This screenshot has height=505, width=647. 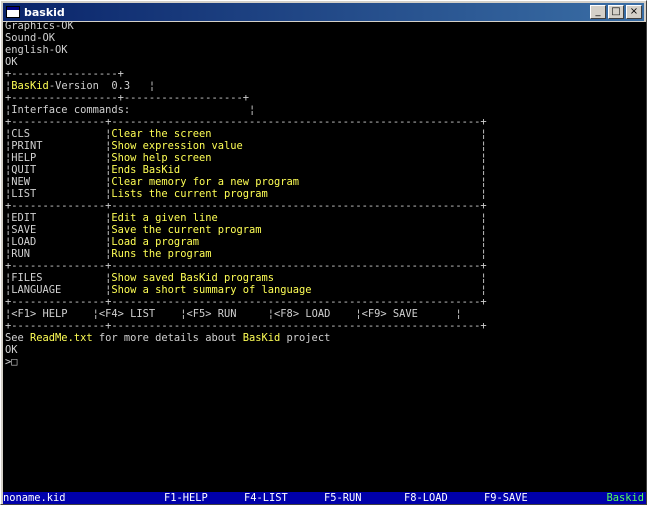 I want to click on command-desc: Show expression value, so click(x=177, y=146).